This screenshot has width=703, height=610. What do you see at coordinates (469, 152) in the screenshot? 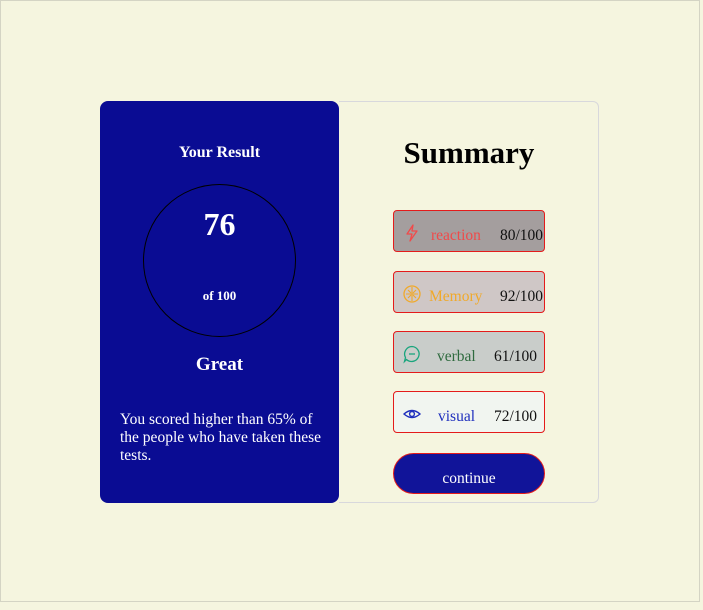
I see `summary-title: Summary` at bounding box center [469, 152].